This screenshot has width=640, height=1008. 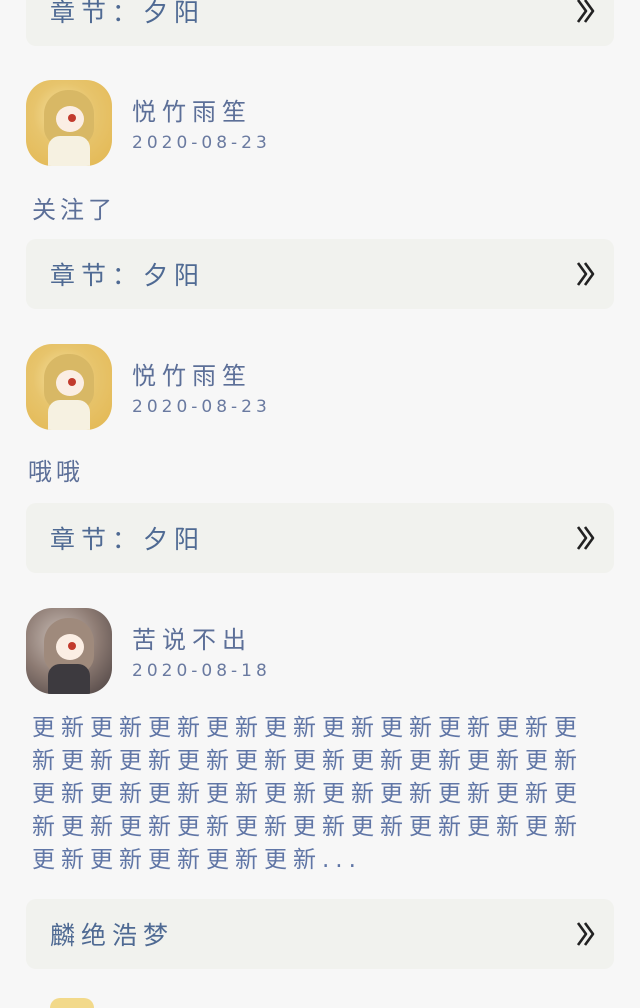 I want to click on novel-link-label: 麟绝浩梦, so click(x=112, y=935).